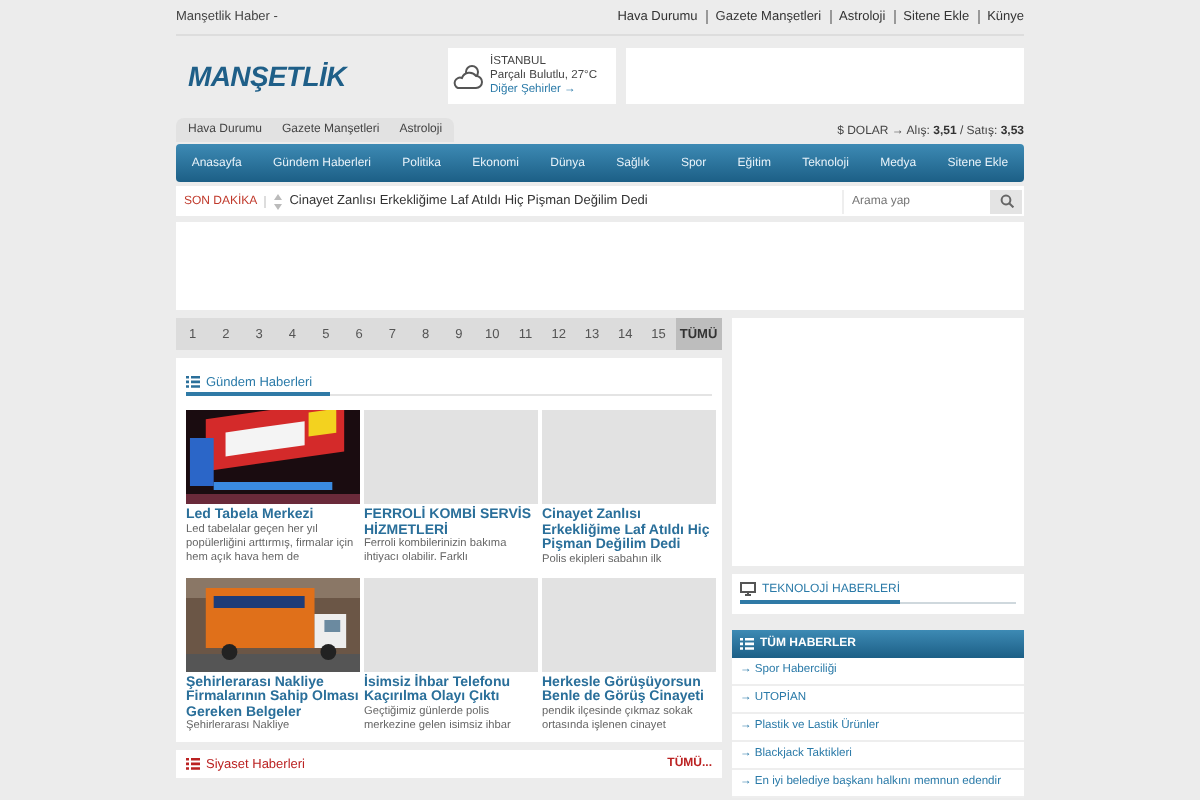  I want to click on search-icon, so click(1006, 201).